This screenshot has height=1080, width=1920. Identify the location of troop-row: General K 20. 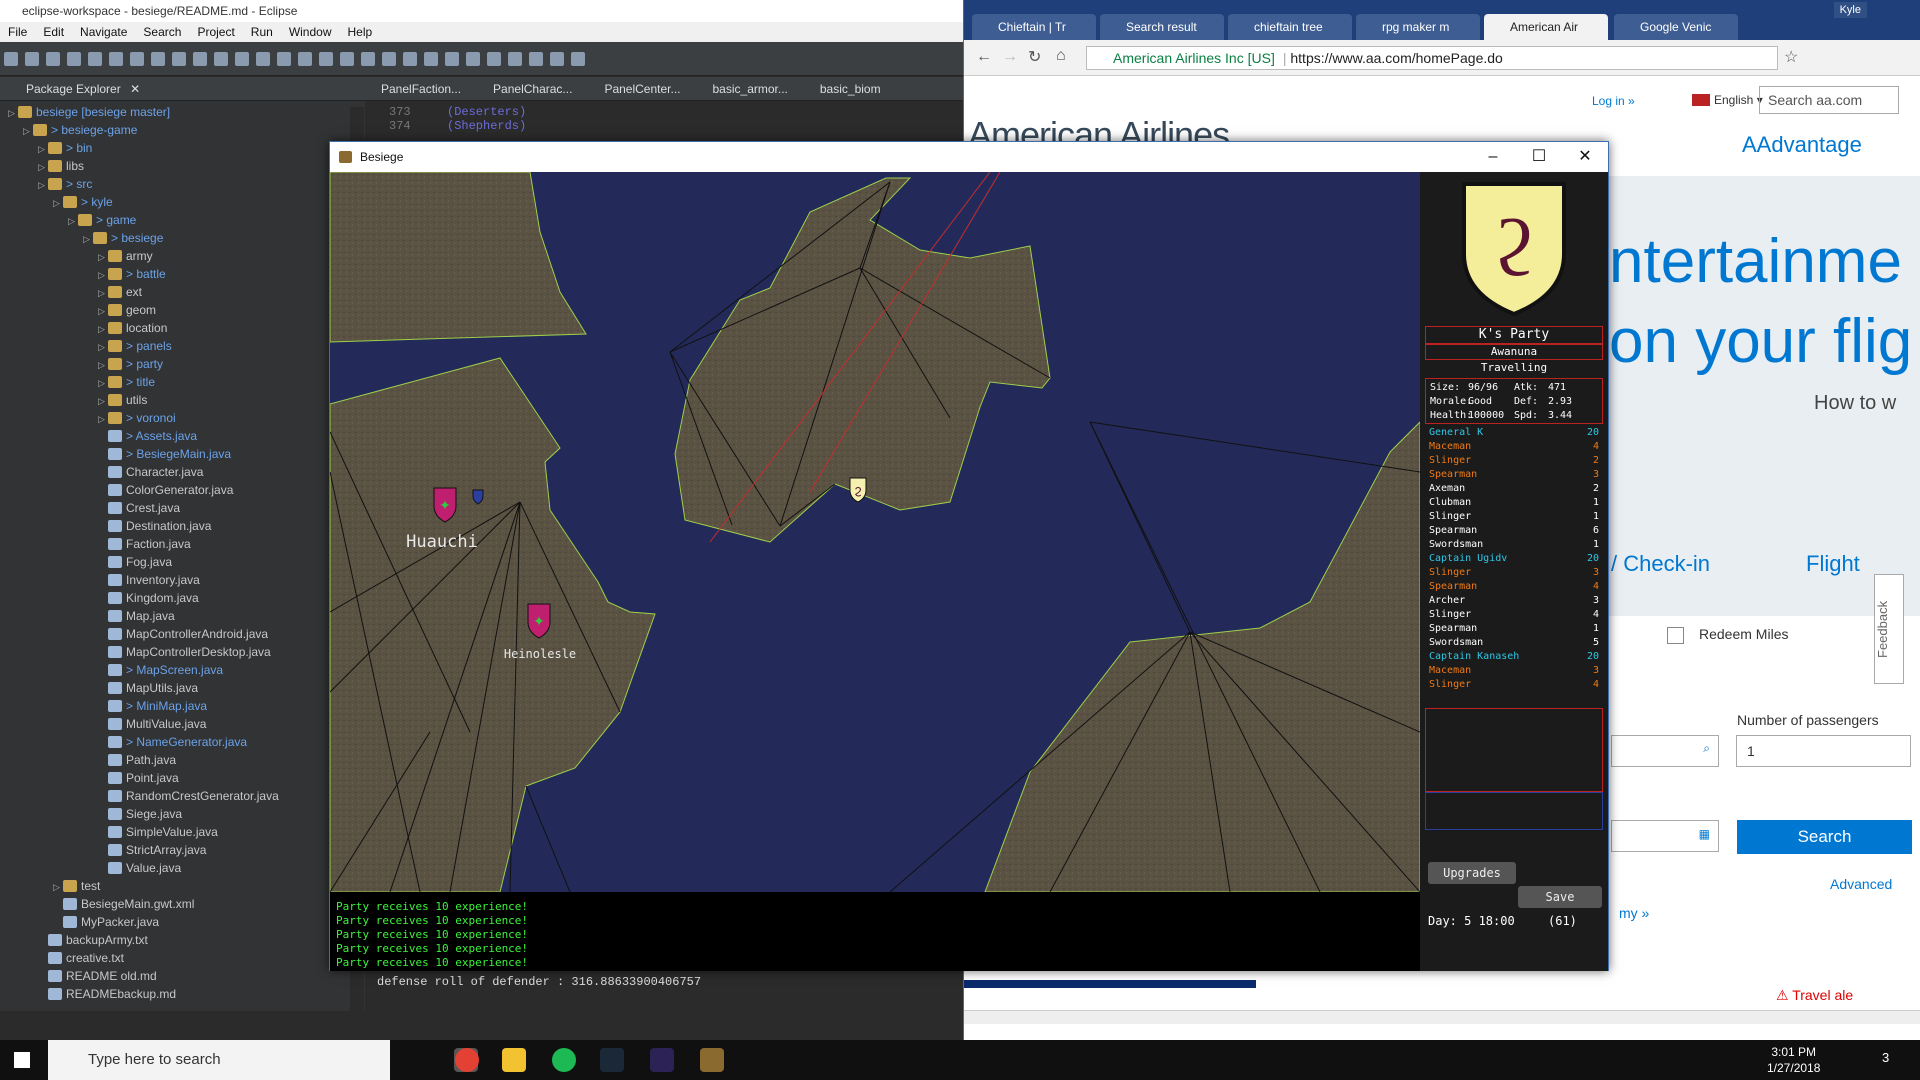
(1514, 433).